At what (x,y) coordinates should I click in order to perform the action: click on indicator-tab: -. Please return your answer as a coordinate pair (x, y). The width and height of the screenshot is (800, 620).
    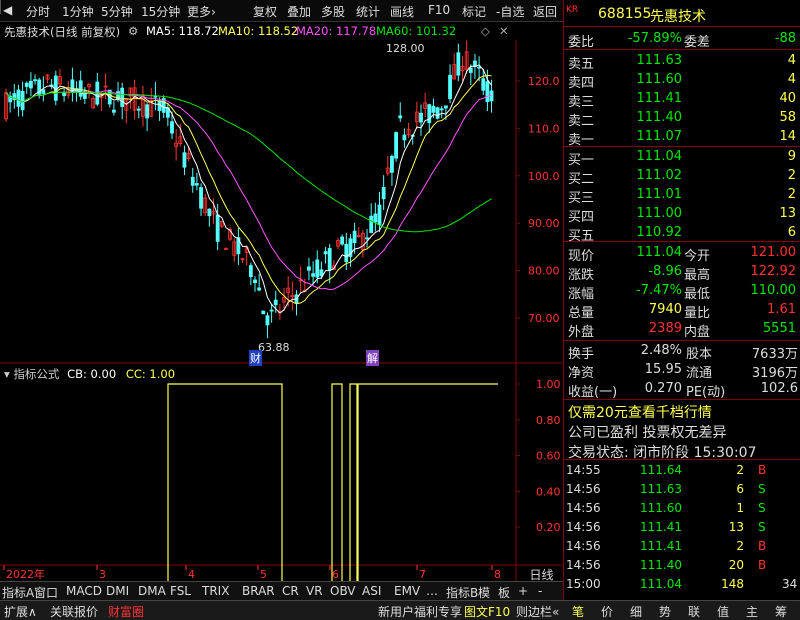
    Looking at the image, I should click on (540, 591).